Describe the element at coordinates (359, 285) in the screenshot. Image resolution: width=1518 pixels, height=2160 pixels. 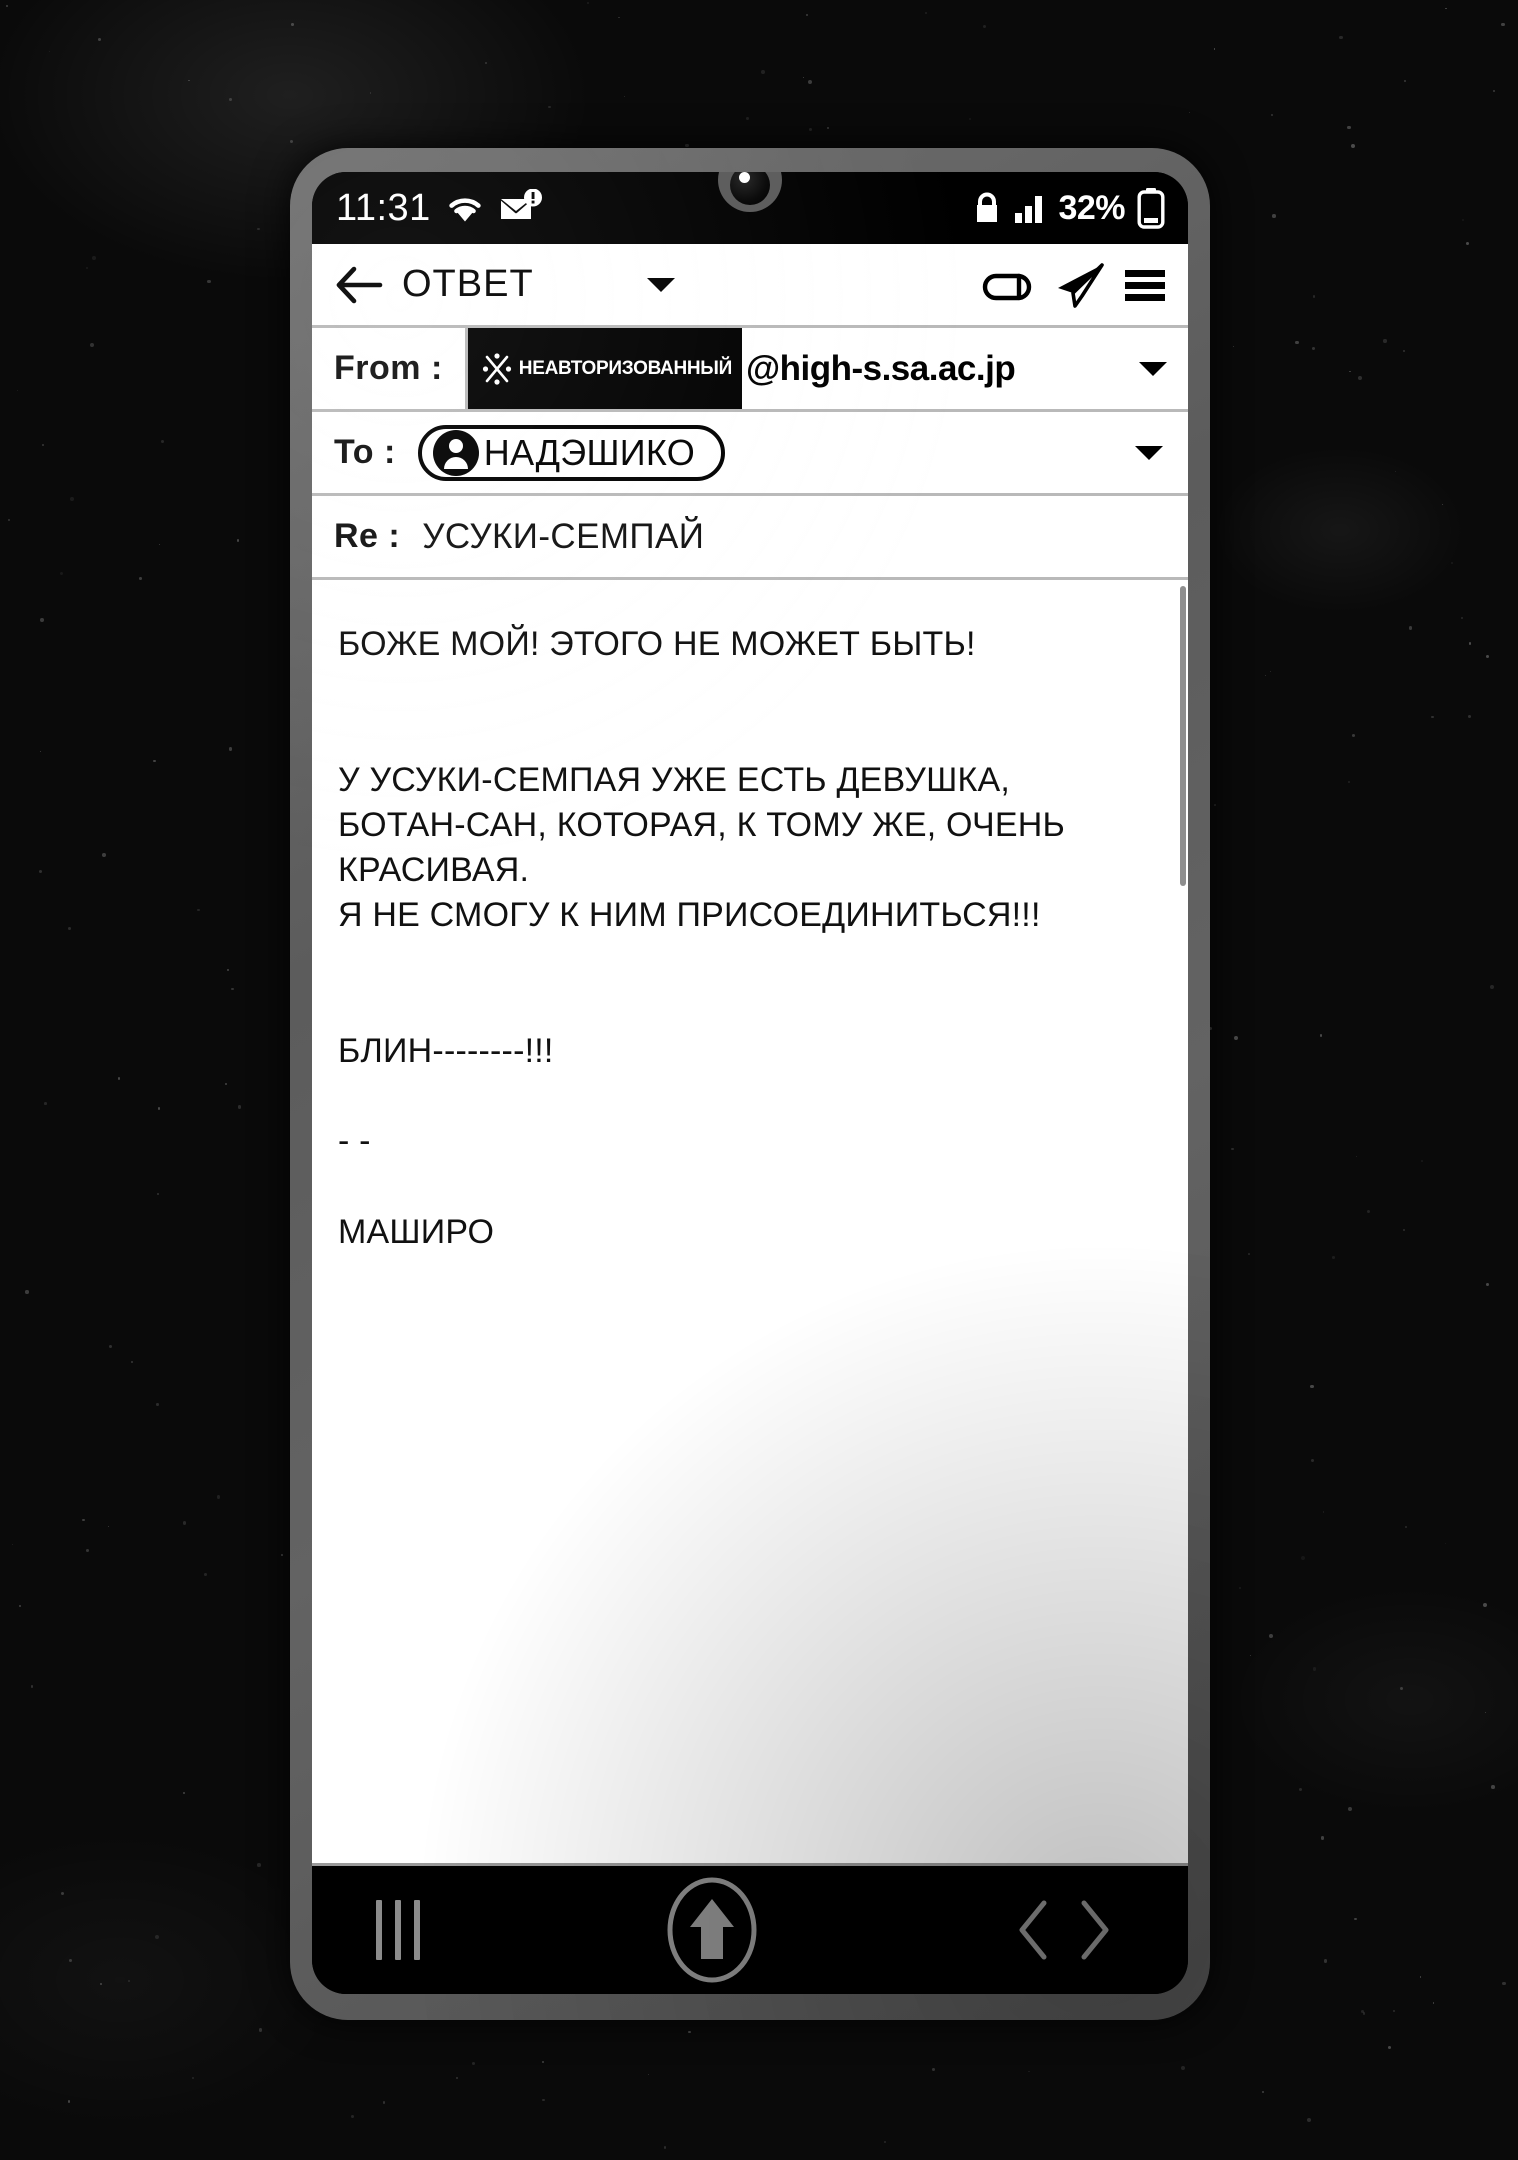
I see `back-arrow-icon` at that location.